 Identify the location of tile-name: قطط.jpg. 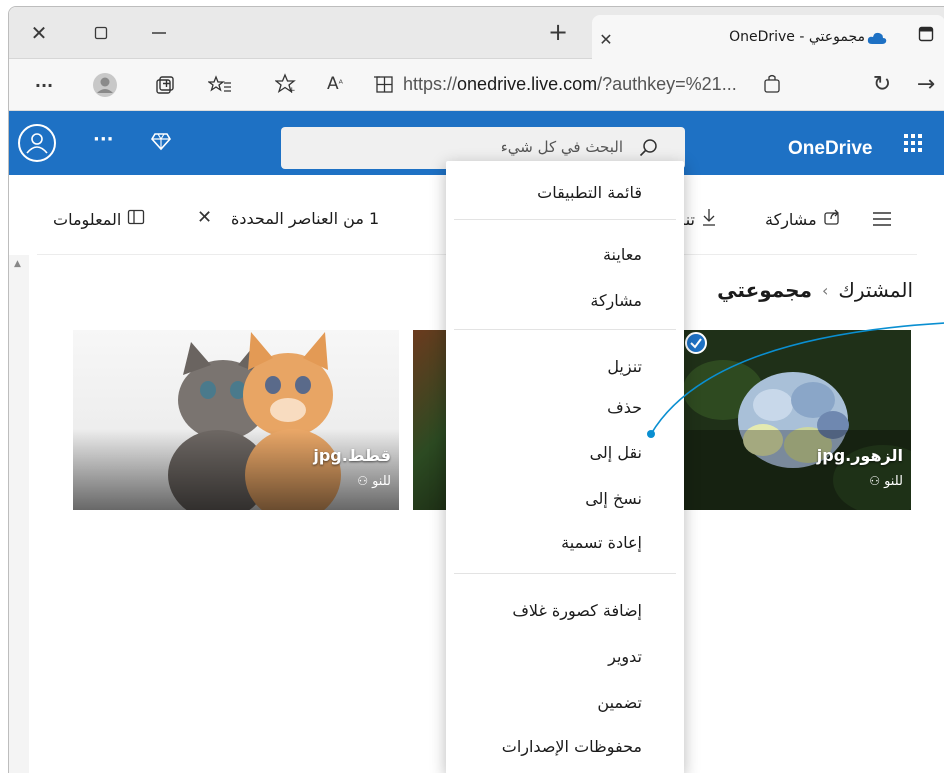
(352, 455).